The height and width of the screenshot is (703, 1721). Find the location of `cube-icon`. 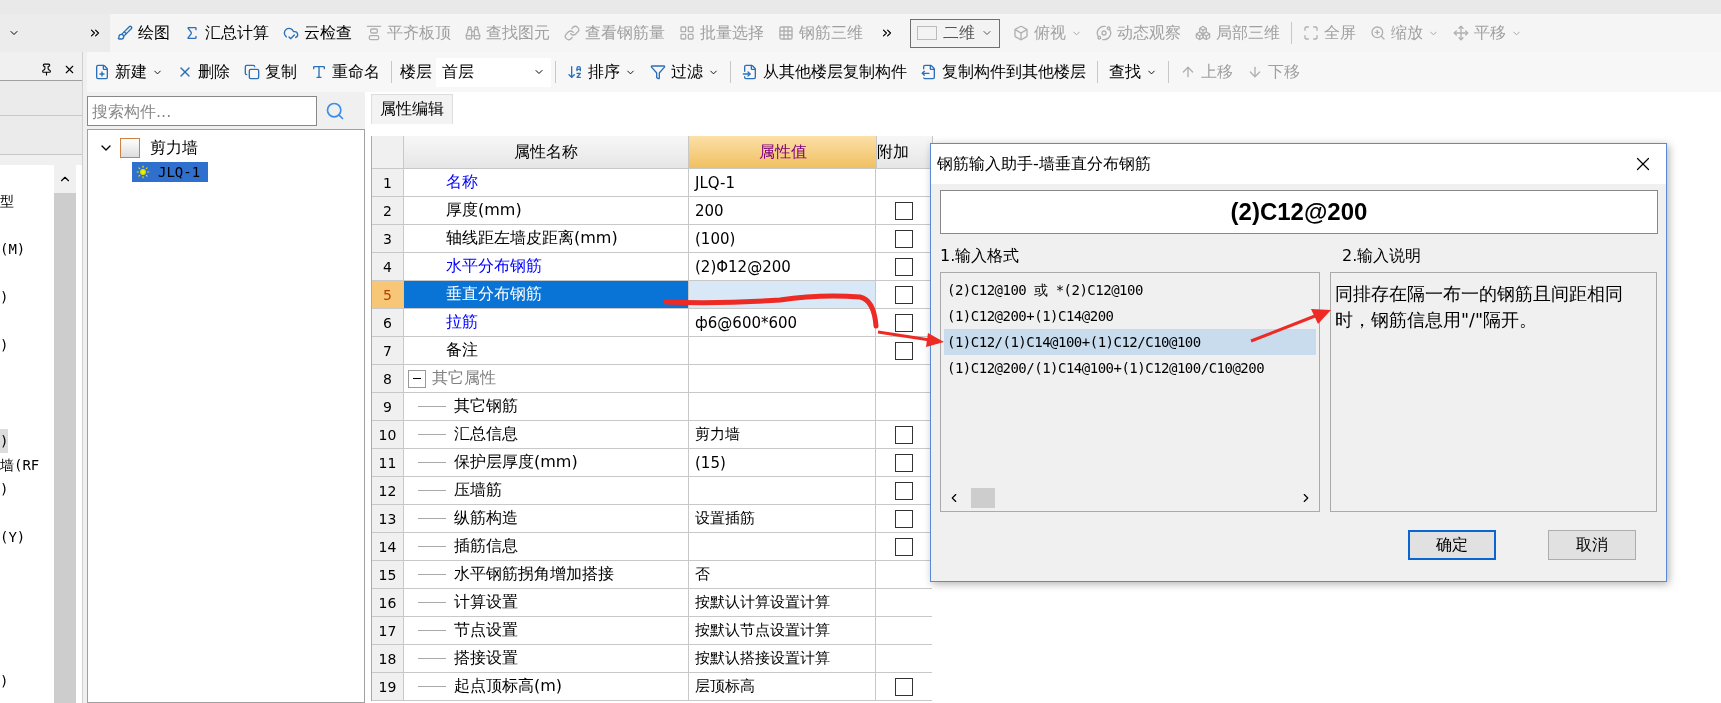

cube-icon is located at coordinates (1021, 33).